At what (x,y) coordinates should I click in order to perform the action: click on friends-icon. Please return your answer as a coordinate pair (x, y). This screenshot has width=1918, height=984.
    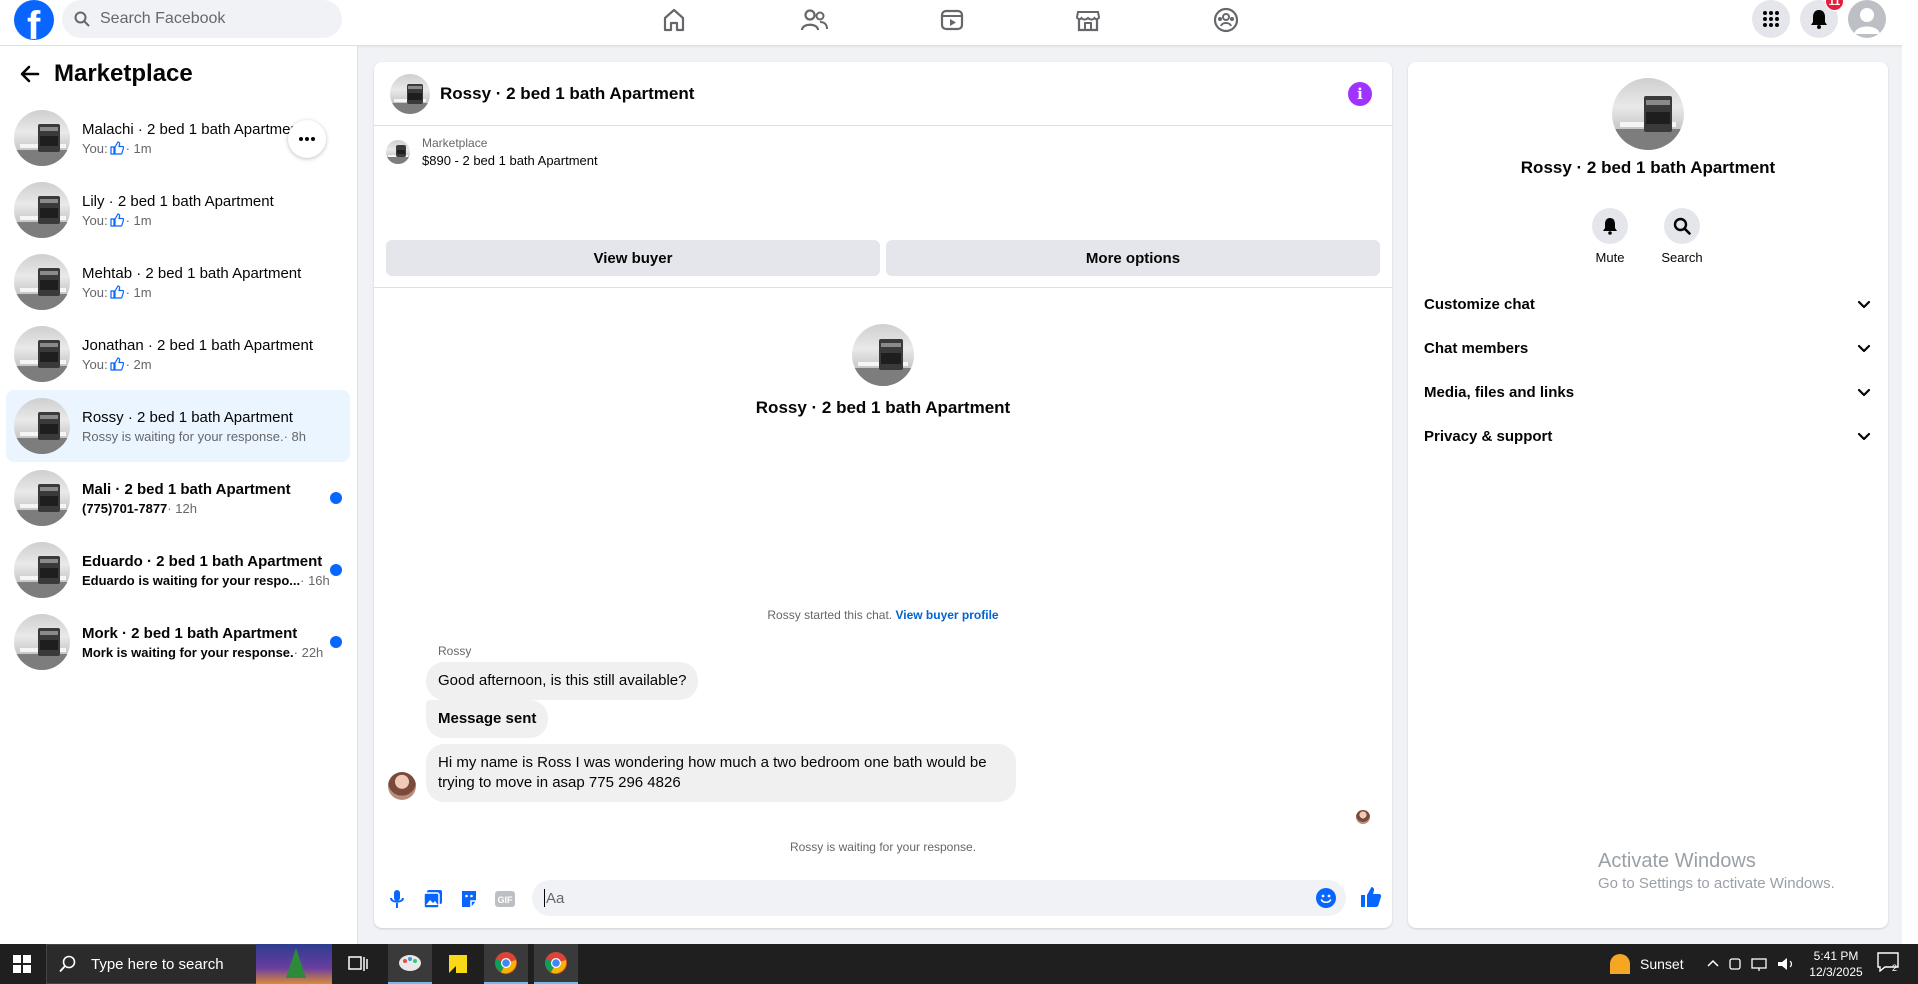
    Looking at the image, I should click on (814, 20).